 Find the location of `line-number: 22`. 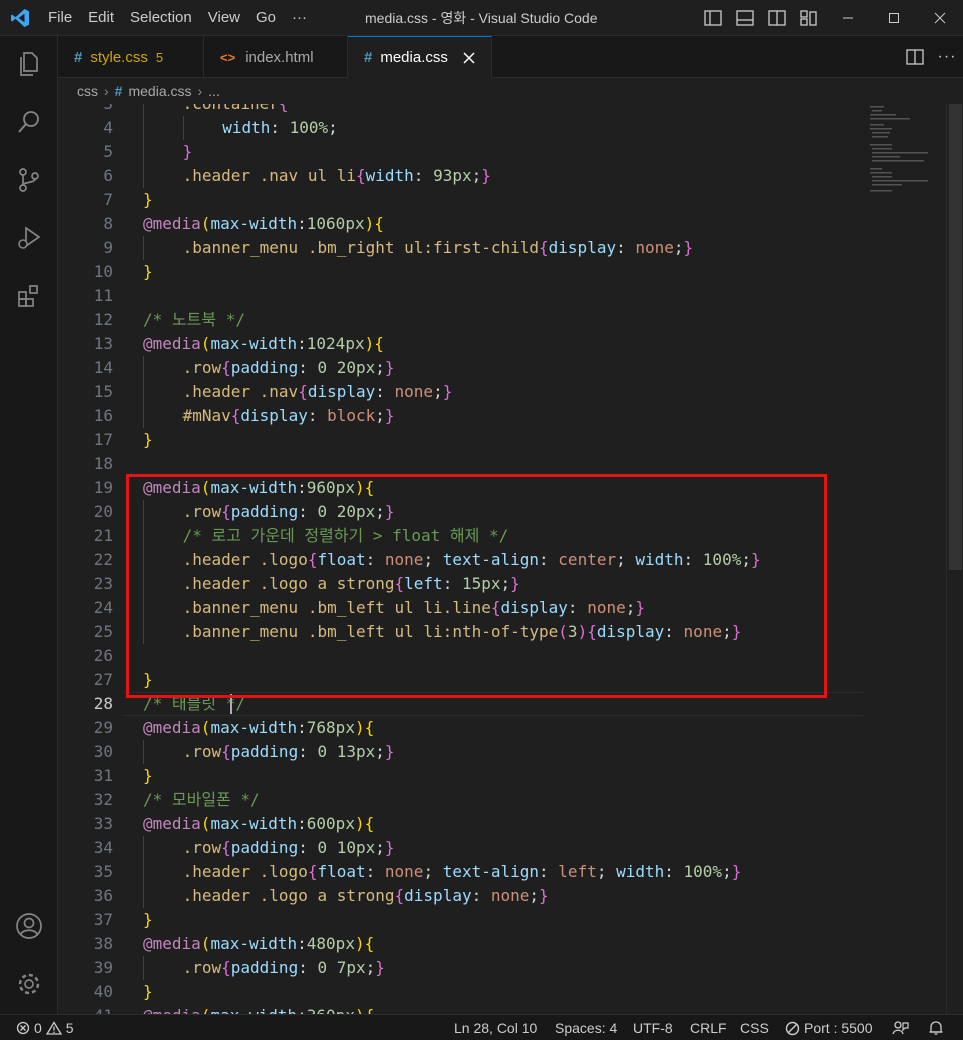

line-number: 22 is located at coordinates (103, 559).